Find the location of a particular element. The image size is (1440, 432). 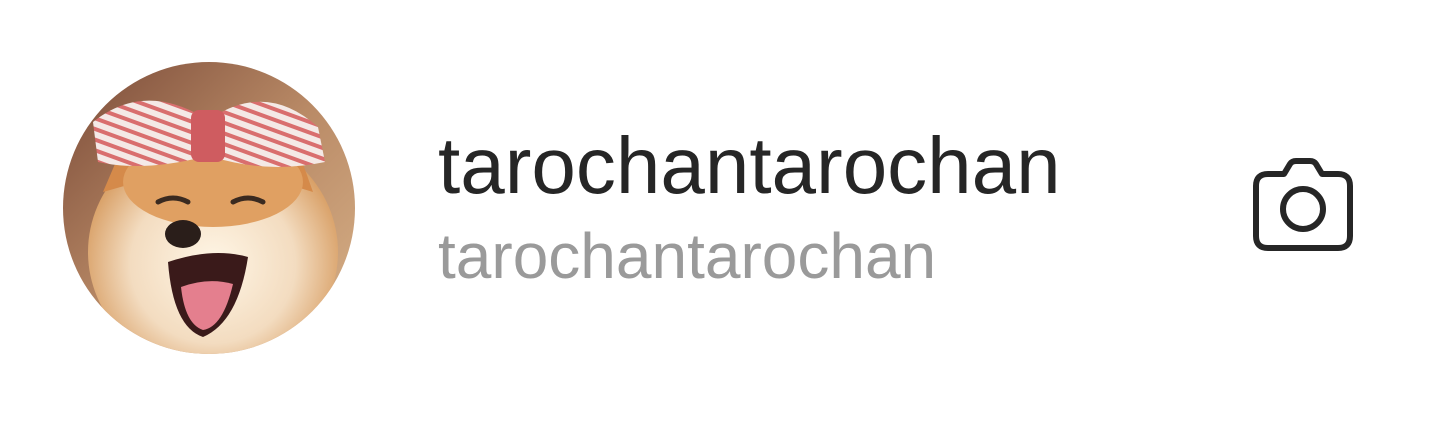

camera-icon is located at coordinates (1303, 204).